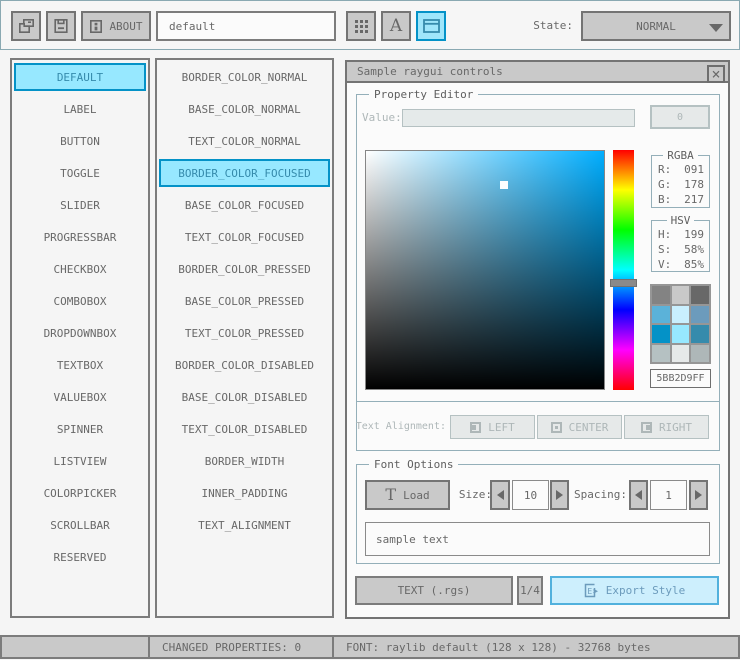 The width and height of the screenshot is (740, 660). I want to click on open-style-button, so click(26, 26).